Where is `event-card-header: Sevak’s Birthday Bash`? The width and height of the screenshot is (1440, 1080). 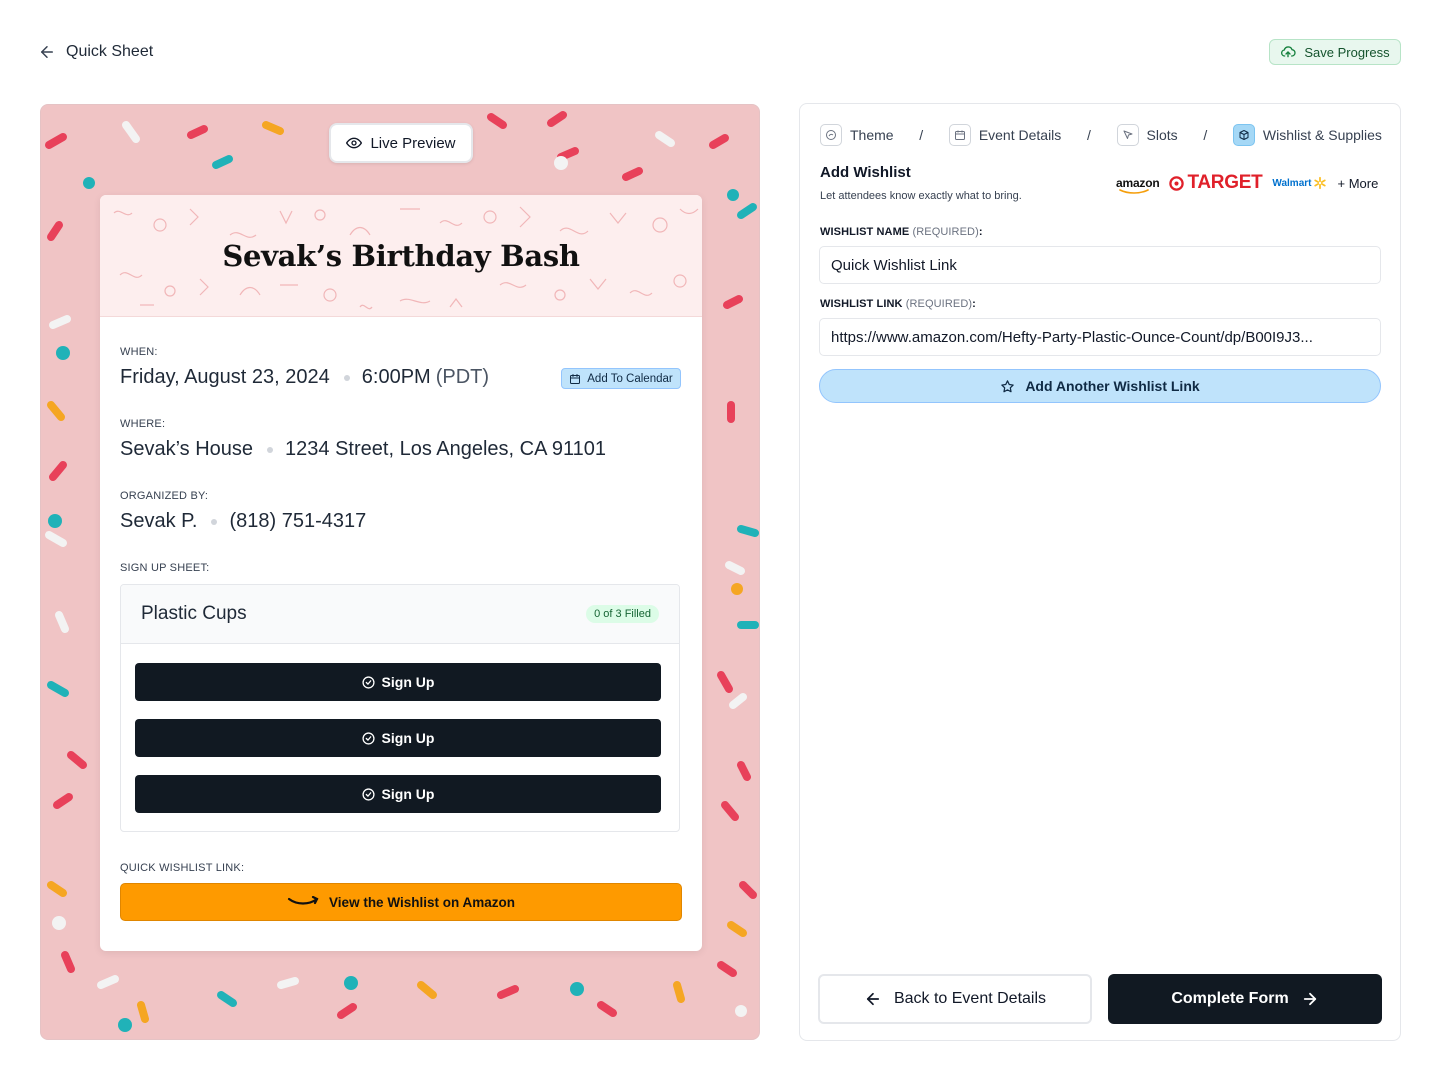
event-card-header: Sevak’s Birthday Bash is located at coordinates (401, 256).